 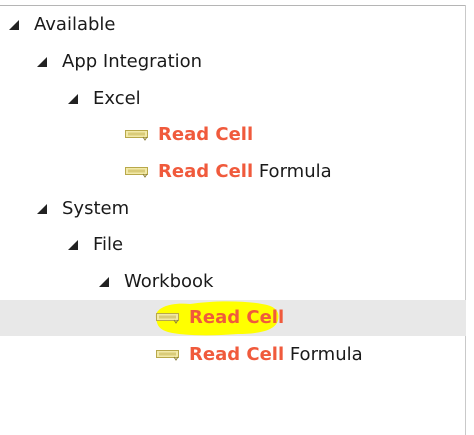 I want to click on tree-node-label: File, so click(x=108, y=244).